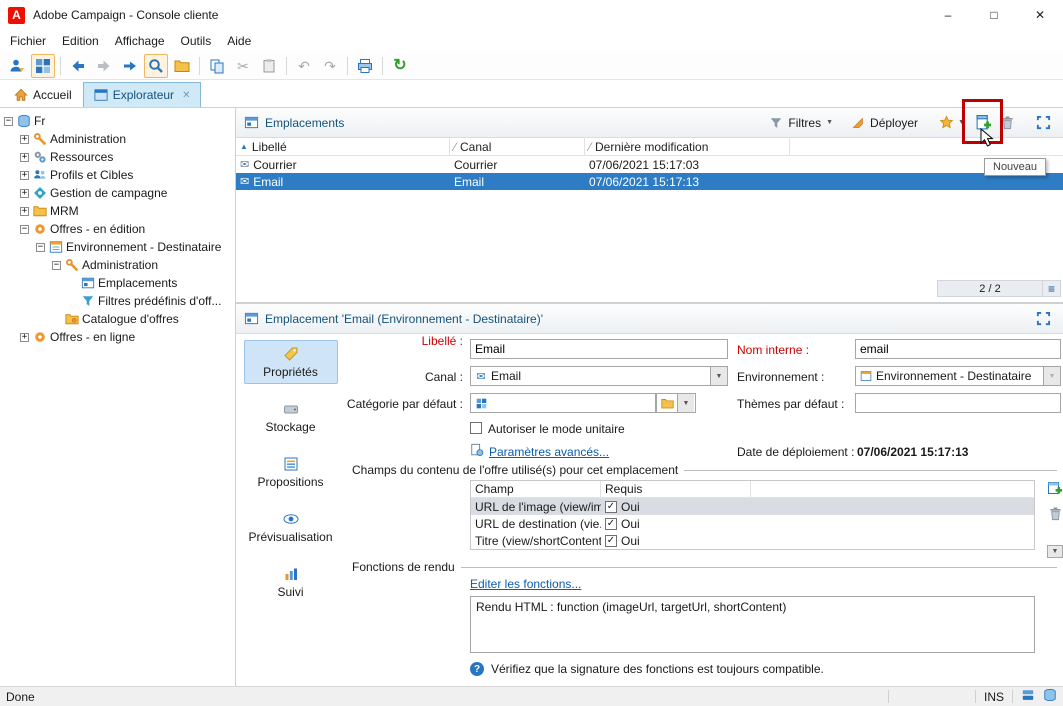 This screenshot has width=1063, height=706. Describe the element at coordinates (117, 247) in the screenshot. I see `tree-item-environnement-destinataire: − Environnement - Destinataire` at that location.